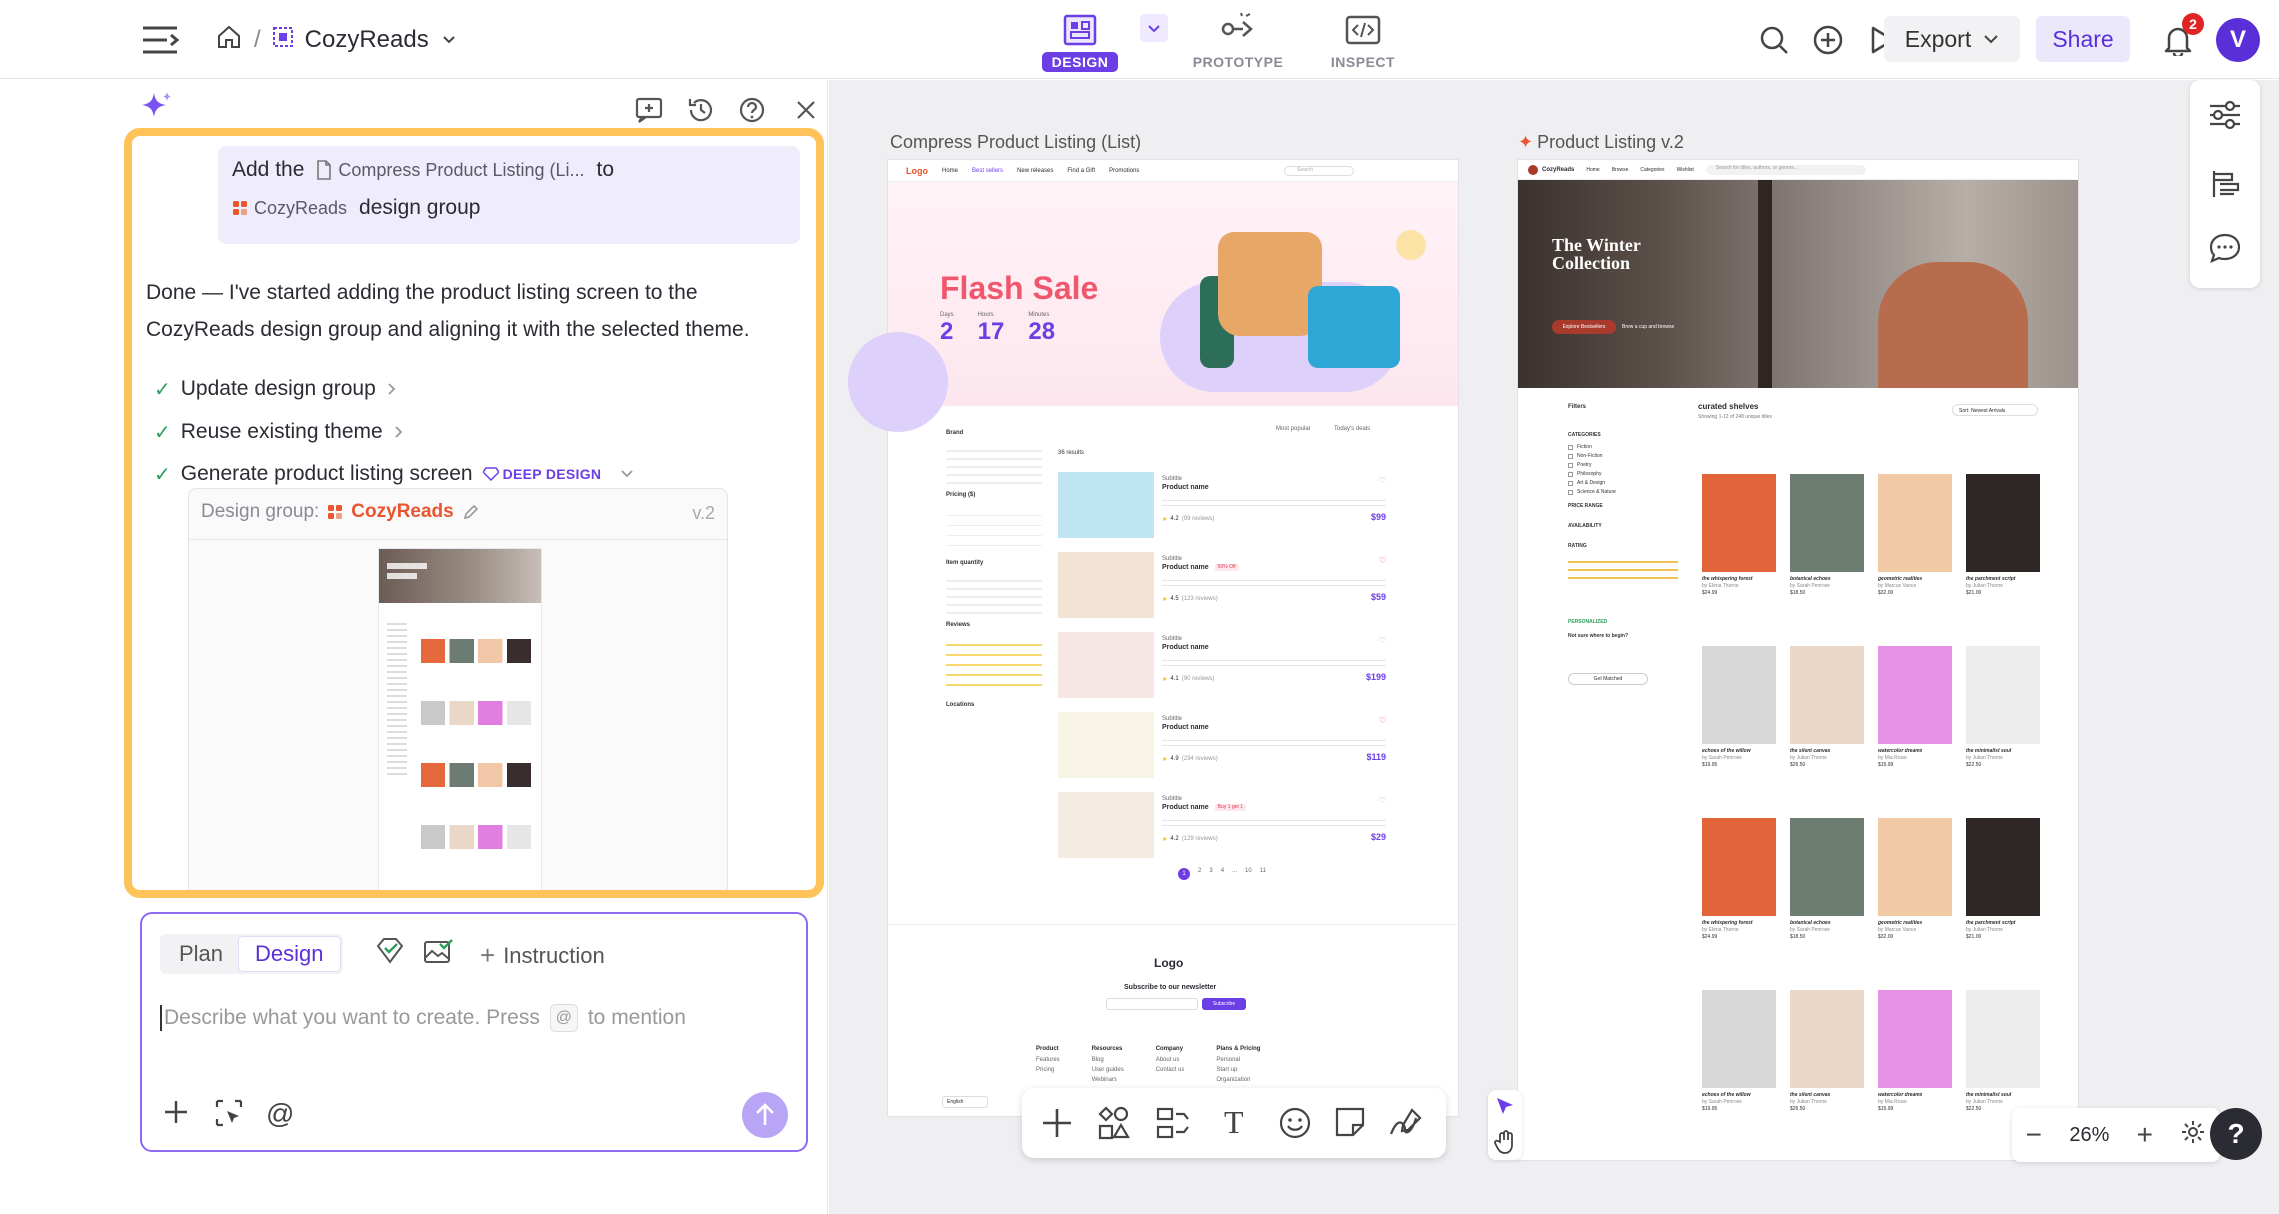 The width and height of the screenshot is (2279, 1214). What do you see at coordinates (2225, 117) in the screenshot?
I see `sliders-icon` at bounding box center [2225, 117].